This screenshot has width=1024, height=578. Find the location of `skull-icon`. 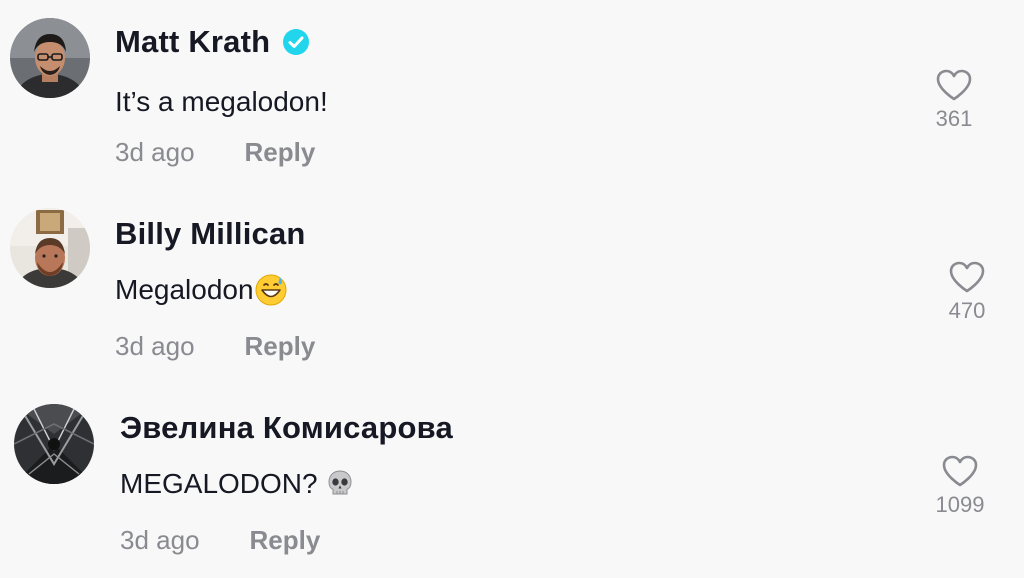

skull-icon is located at coordinates (340, 484).